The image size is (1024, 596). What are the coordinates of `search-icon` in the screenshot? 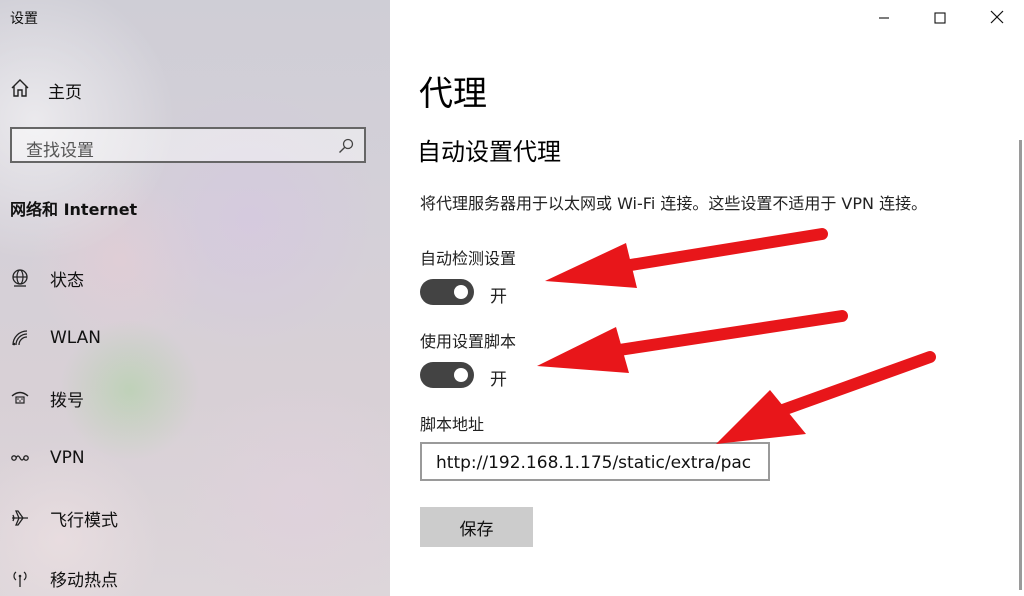 It's located at (346, 148).